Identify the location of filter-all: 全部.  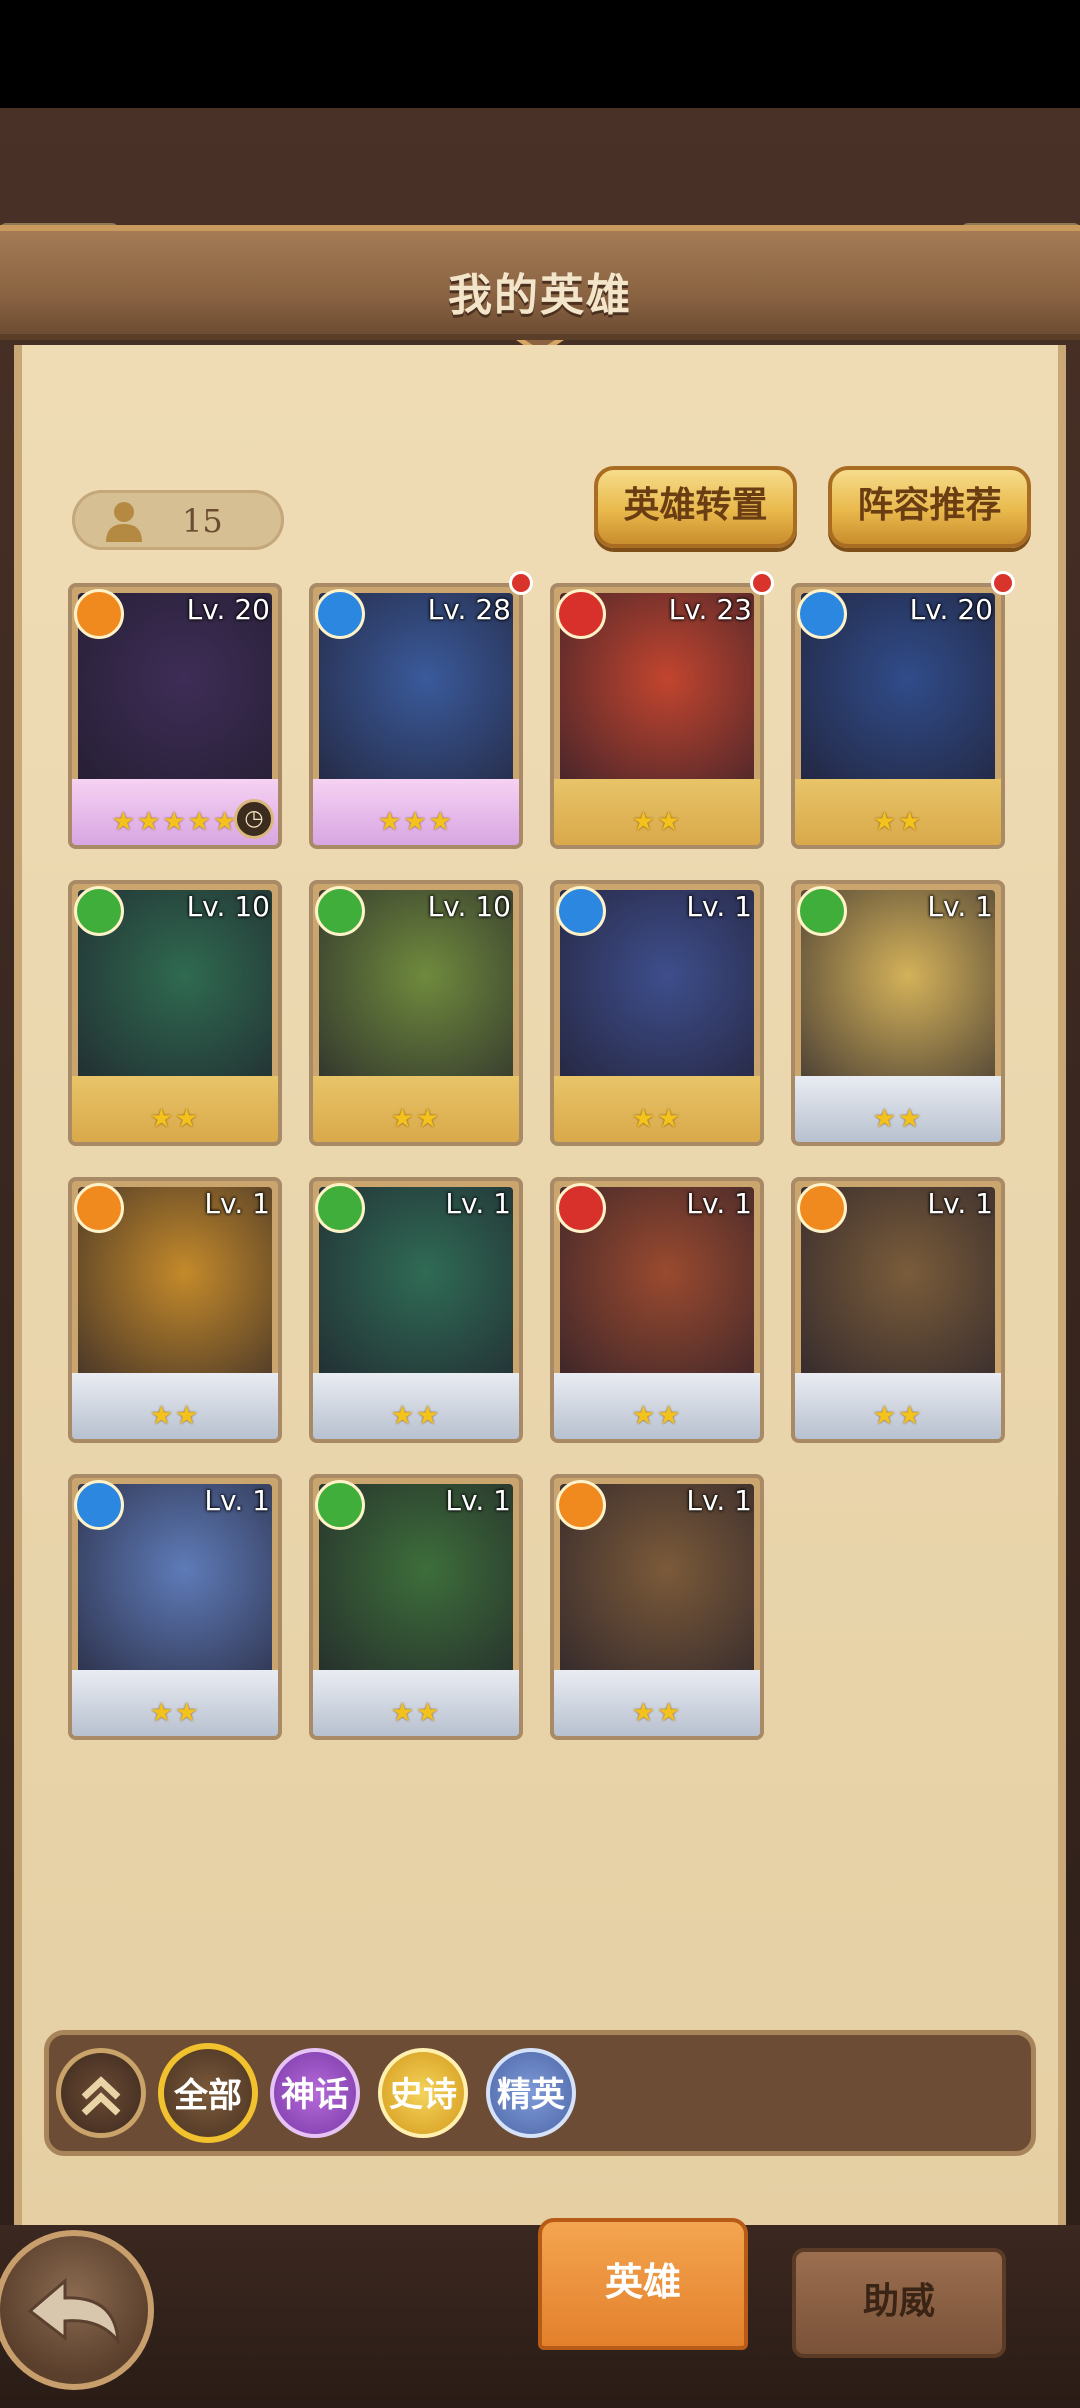
(208, 2093).